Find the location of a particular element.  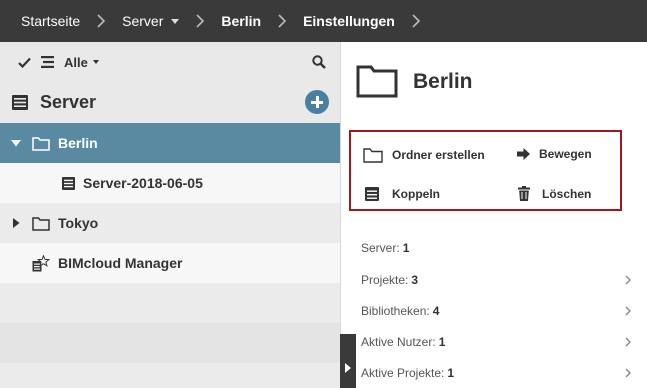

page-title: Berlin is located at coordinates (443, 81).